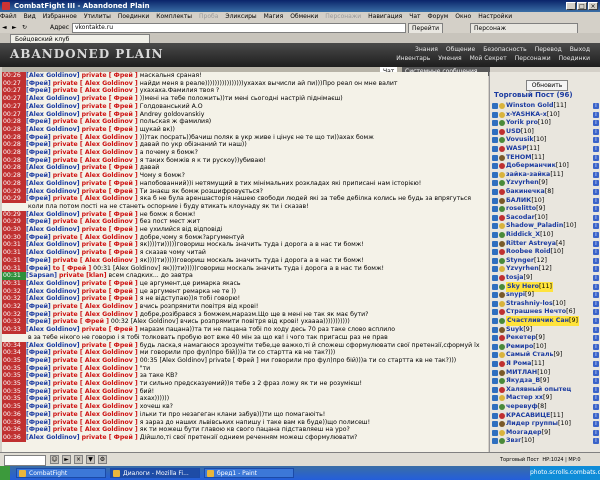 The image size is (600, 480). Describe the element at coordinates (304, 16) in the screenshot. I see `menu-item: Обменки` at that location.